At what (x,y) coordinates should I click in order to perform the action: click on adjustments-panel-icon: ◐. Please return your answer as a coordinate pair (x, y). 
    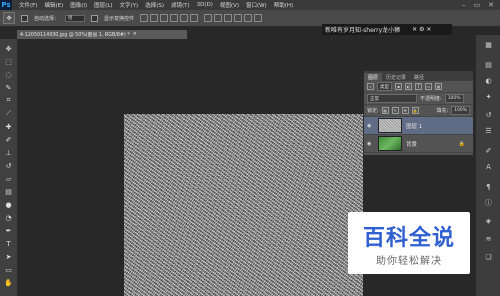
    Looking at the image, I should click on (488, 80).